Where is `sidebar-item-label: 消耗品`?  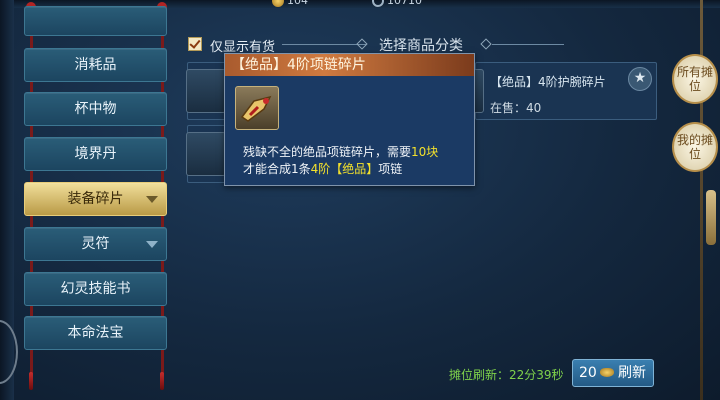 sidebar-item-label: 消耗品 is located at coordinates (95, 65).